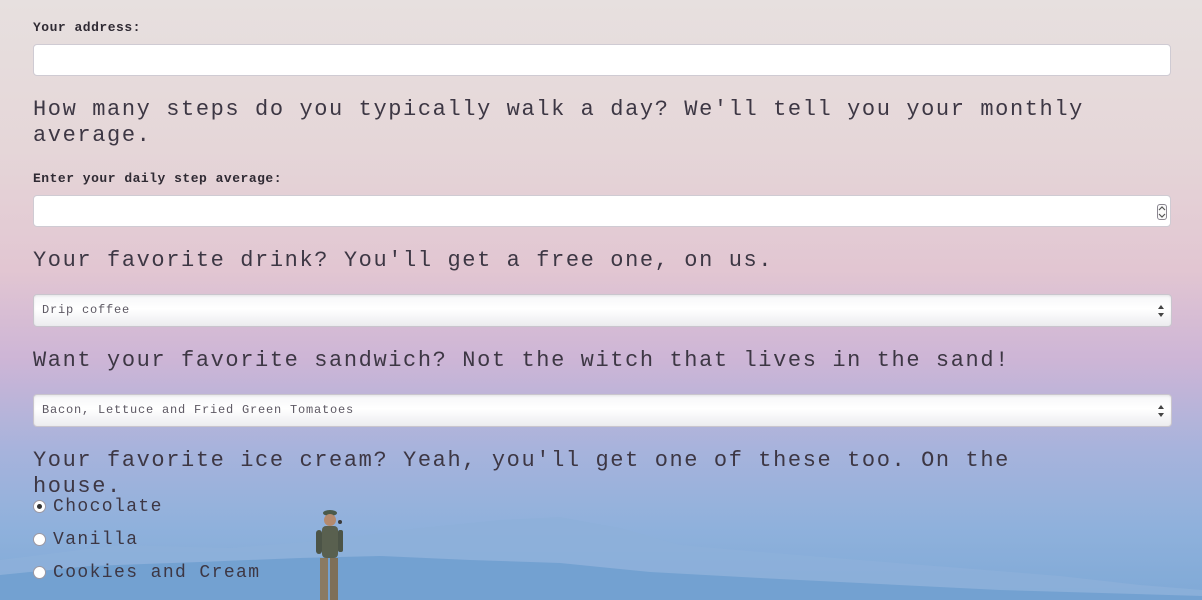  What do you see at coordinates (198, 410) in the screenshot?
I see `sandwich-select-value: Bacon, Lettuce and Fried Green Tomatoes` at bounding box center [198, 410].